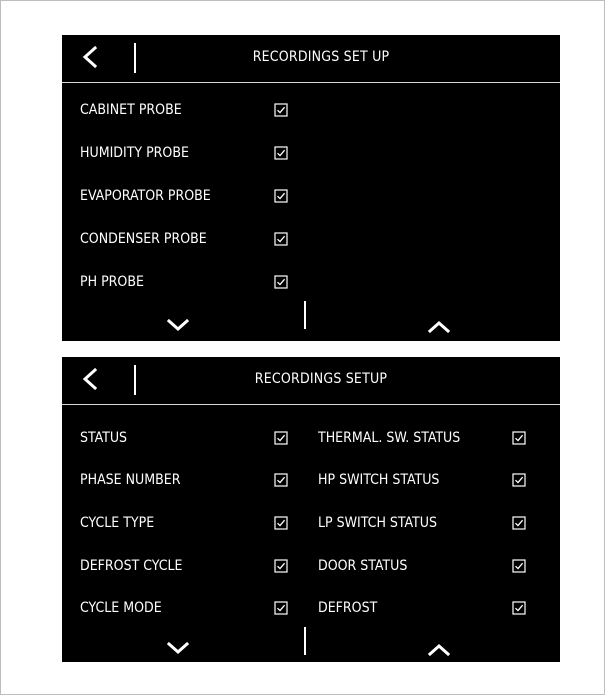  Describe the element at coordinates (348, 608) in the screenshot. I see `status-label: DEFROST` at that location.